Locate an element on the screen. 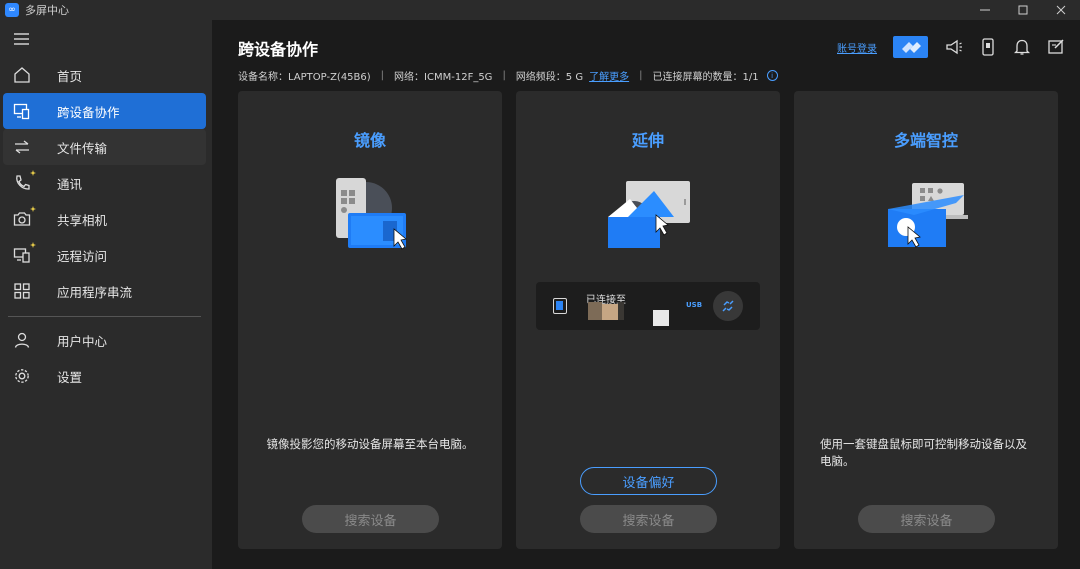 The height and width of the screenshot is (569, 1080). multi-control-illustration-icon is located at coordinates (928, 215).